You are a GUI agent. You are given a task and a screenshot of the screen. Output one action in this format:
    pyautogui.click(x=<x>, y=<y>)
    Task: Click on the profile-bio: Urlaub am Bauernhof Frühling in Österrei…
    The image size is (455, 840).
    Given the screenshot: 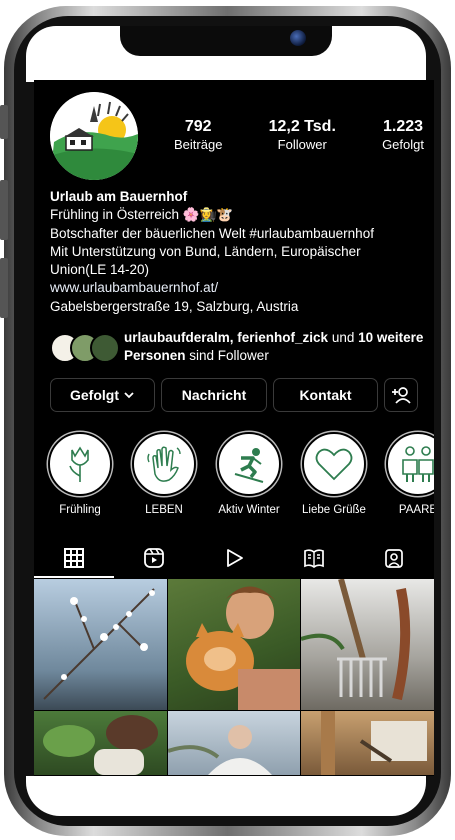 What is the action you would take?
    pyautogui.click(x=237, y=252)
    